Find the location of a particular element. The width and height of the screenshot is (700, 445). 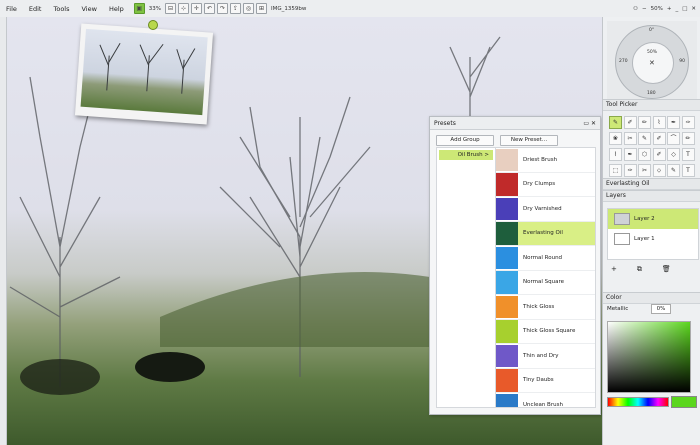

presets-header: Presets ▭ ✕ is located at coordinates (515, 123).